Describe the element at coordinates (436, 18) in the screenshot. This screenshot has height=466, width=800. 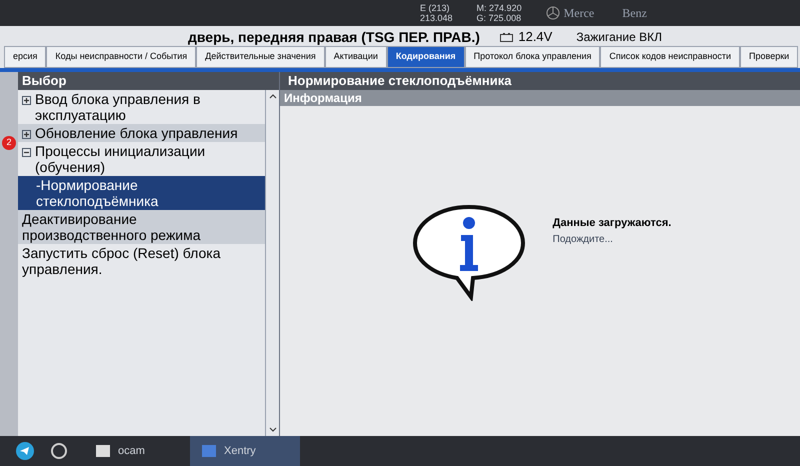
I see `readout-text: 213.048` at that location.